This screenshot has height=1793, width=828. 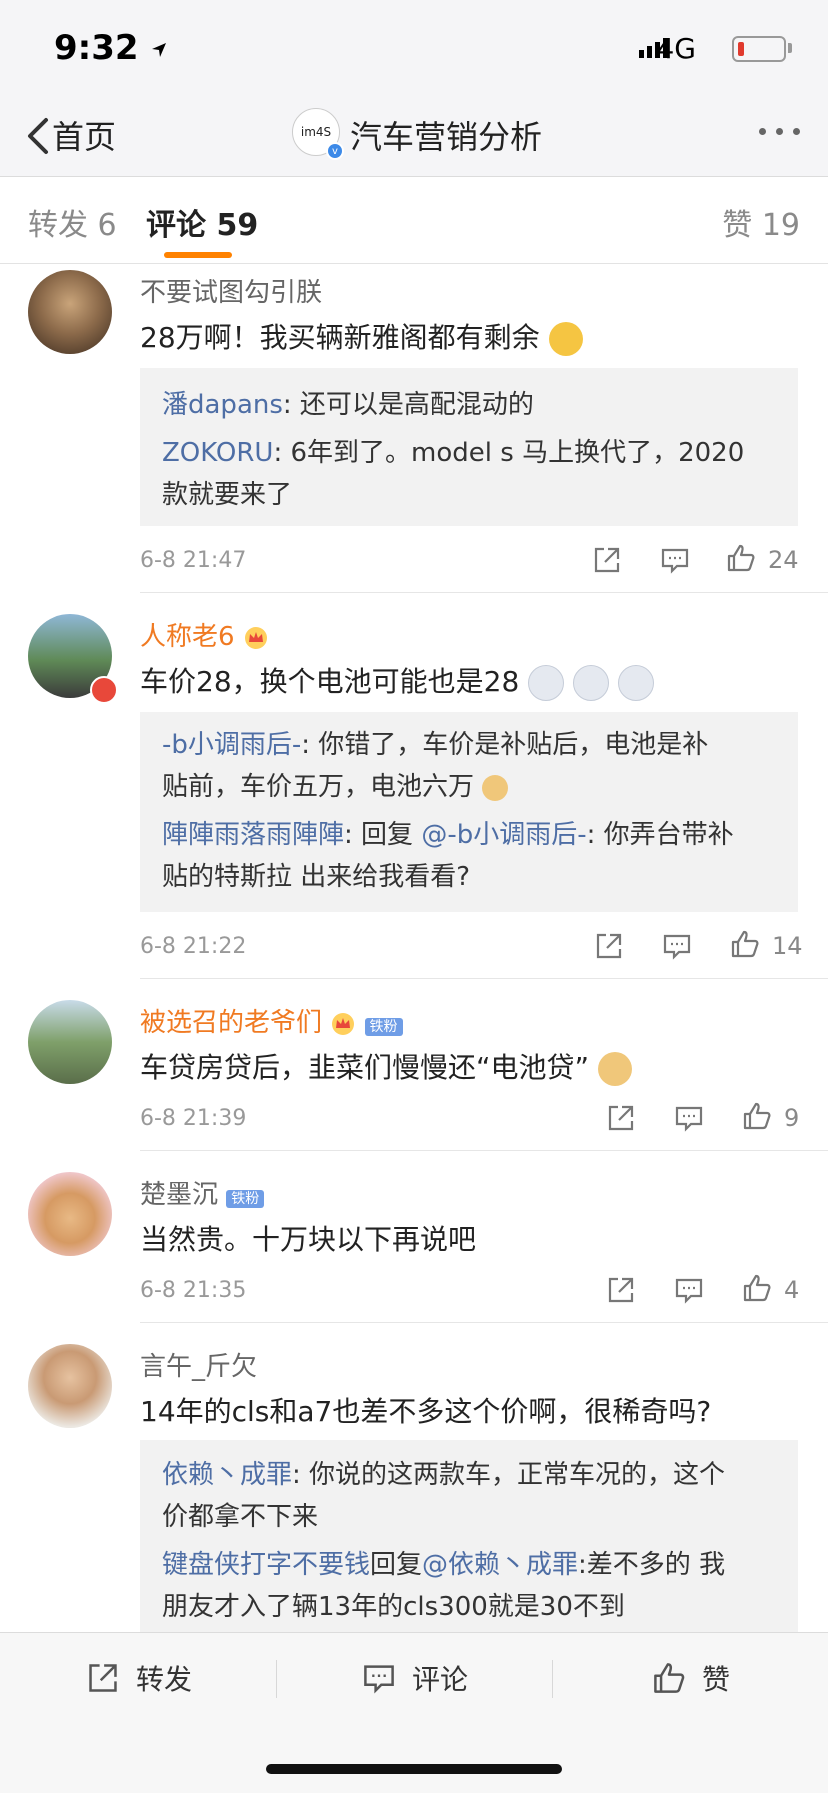 What do you see at coordinates (84, 135) in the screenshot?
I see `back-button: 首页` at bounding box center [84, 135].